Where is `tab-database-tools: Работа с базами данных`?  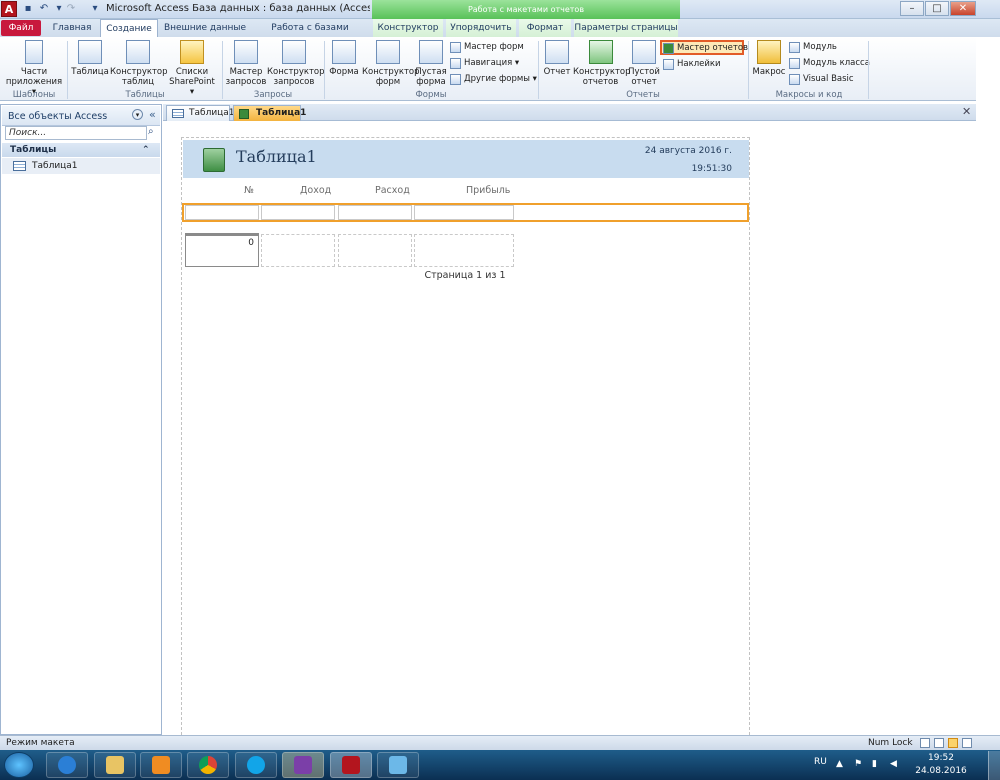 tab-database-tools: Работа с базами данных is located at coordinates (310, 35).